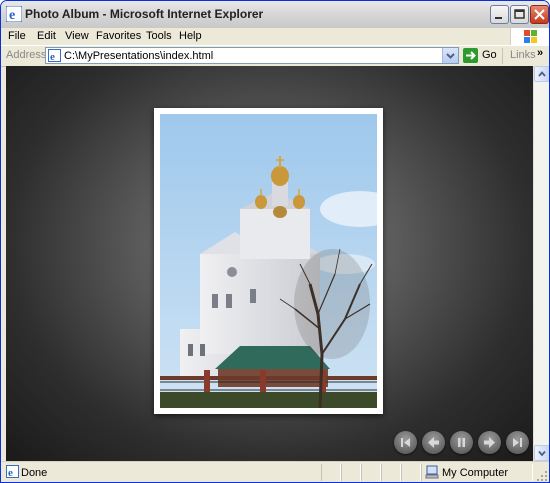  I want to click on maximize-button, so click(519, 14).